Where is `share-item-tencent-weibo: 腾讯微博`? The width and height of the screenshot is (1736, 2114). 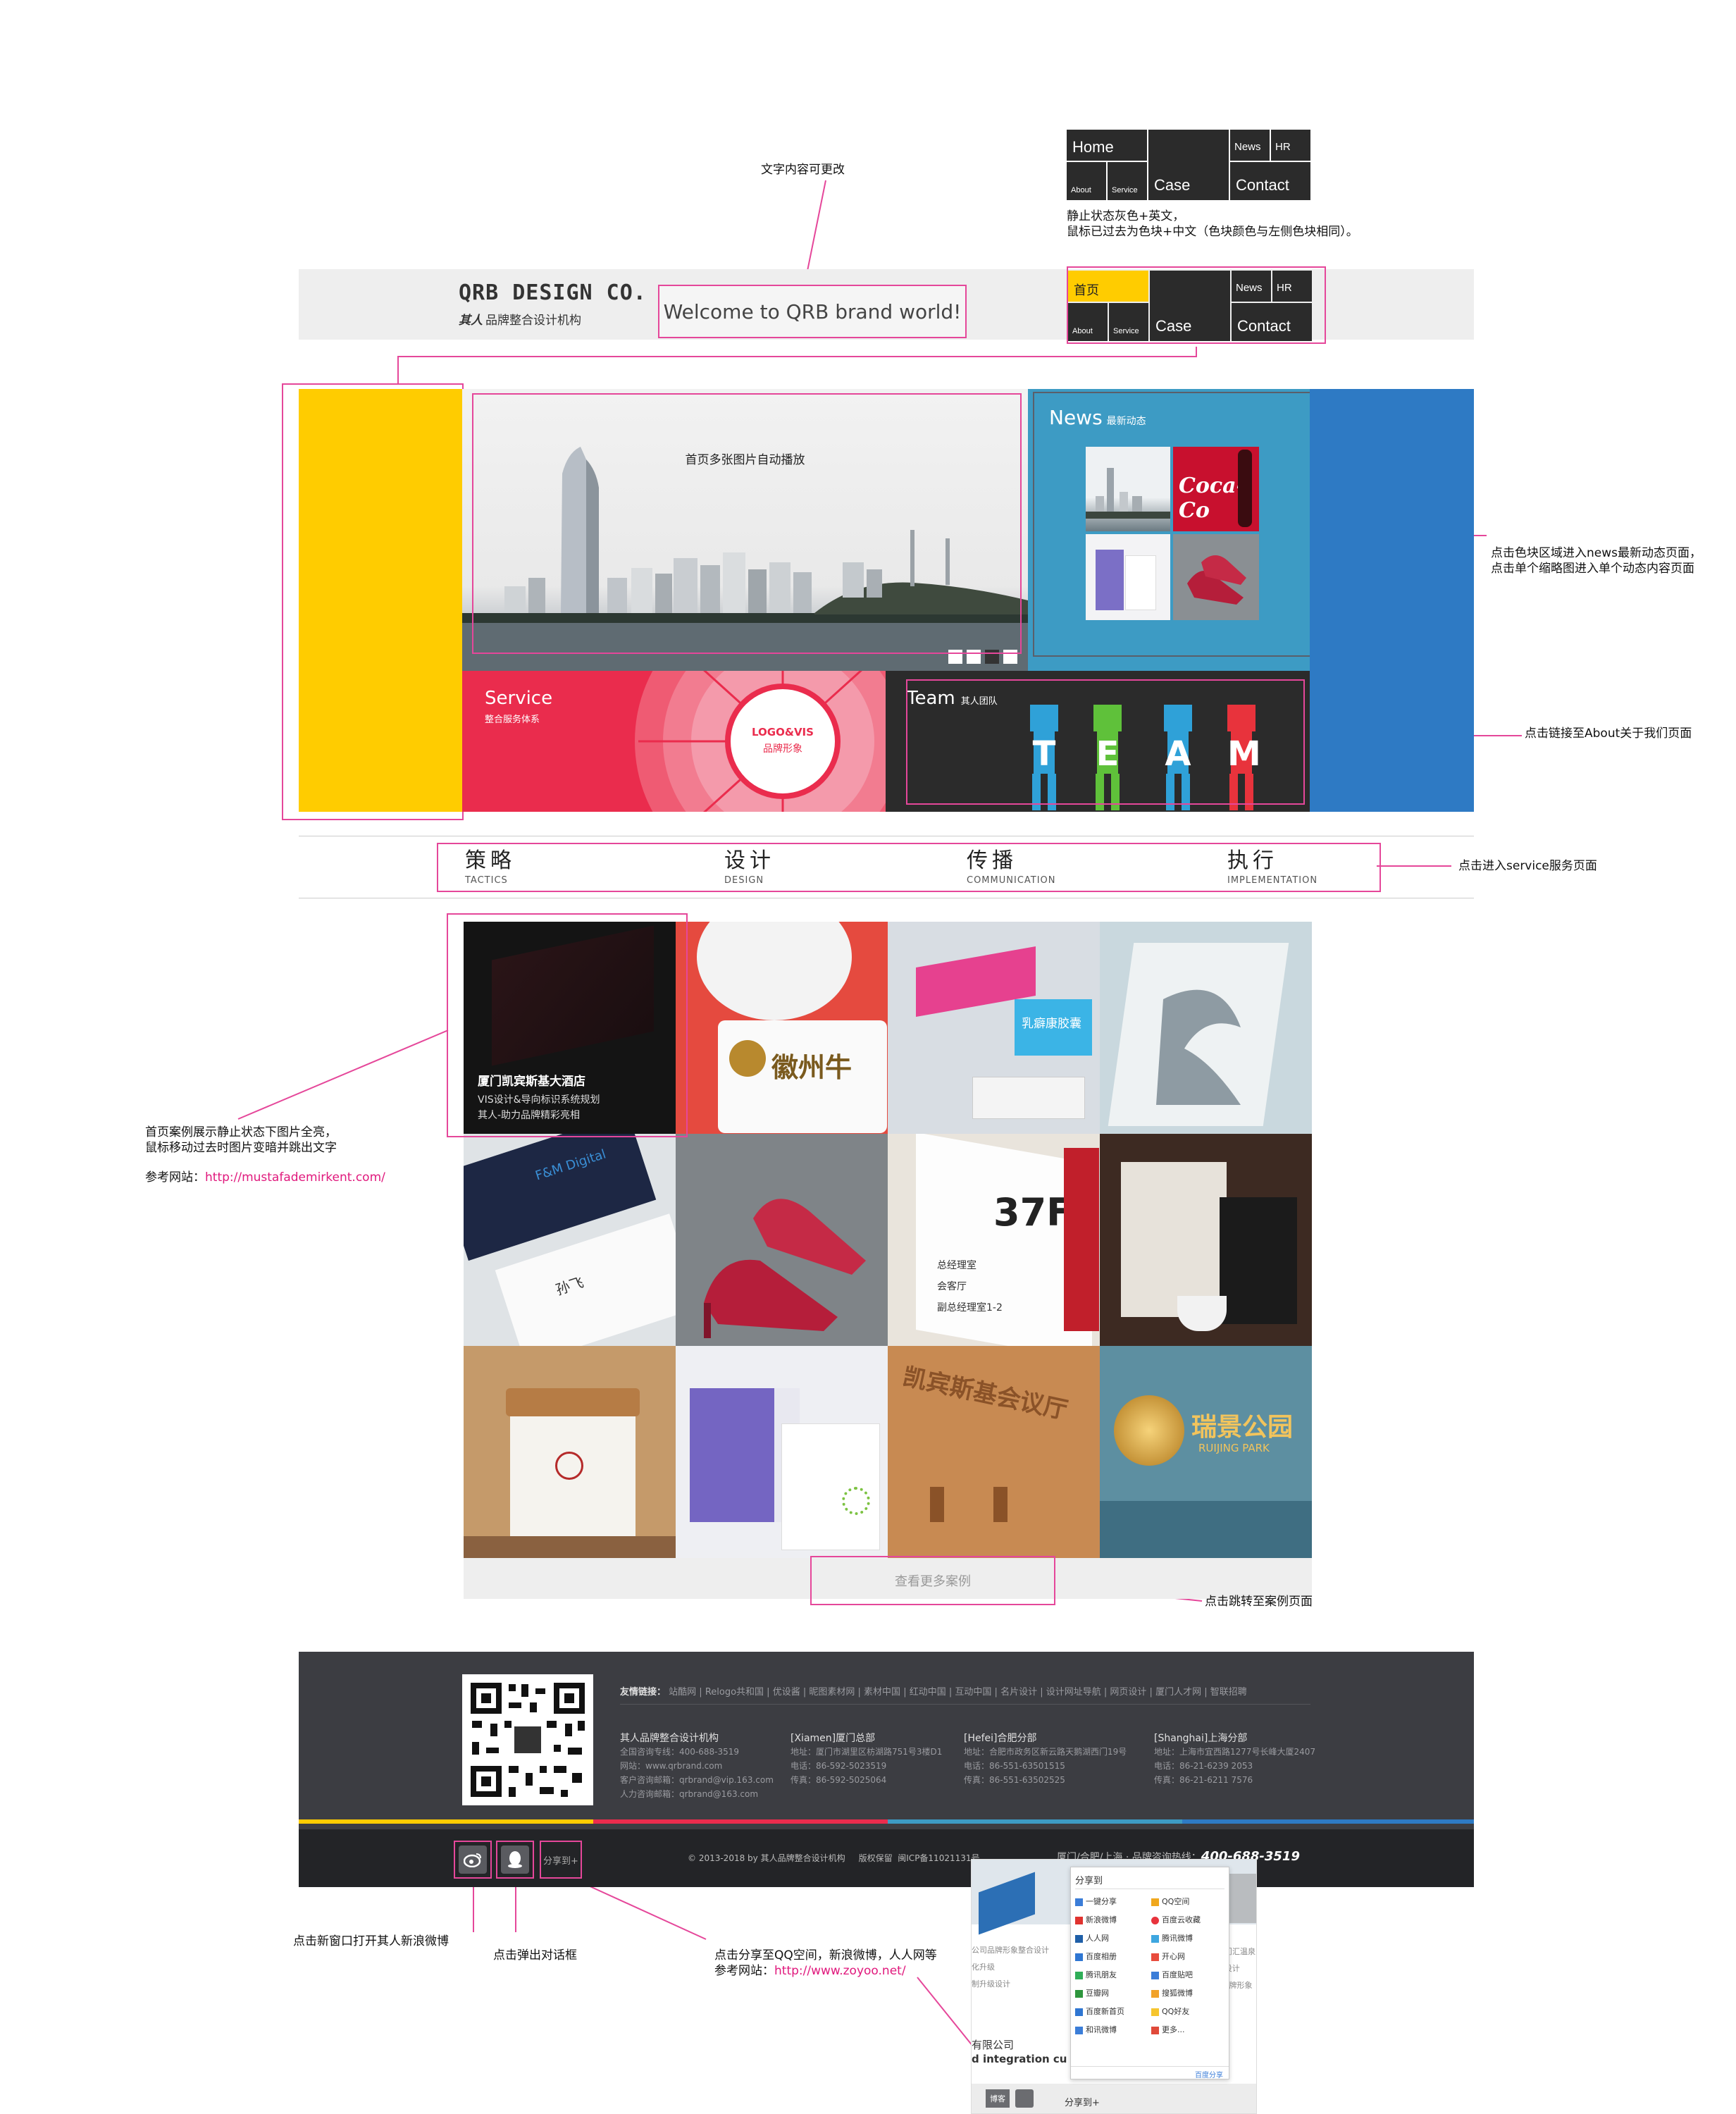
share-item-tencent-weibo: 腾讯微博 is located at coordinates (1189, 1938).